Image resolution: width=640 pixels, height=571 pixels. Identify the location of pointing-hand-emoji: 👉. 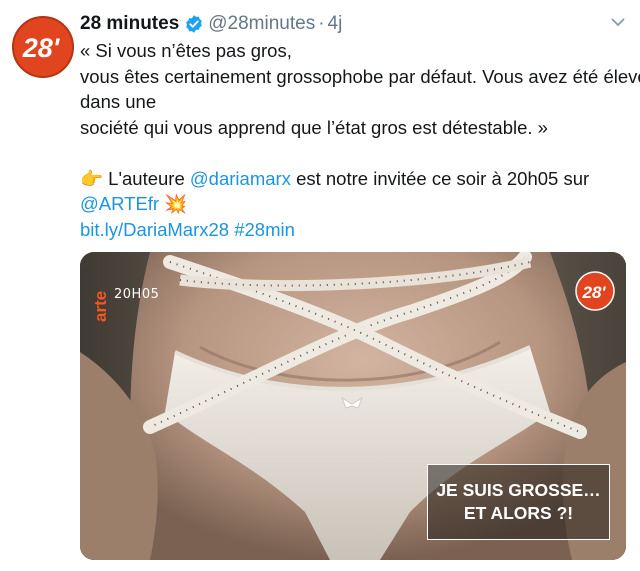
(92, 178).